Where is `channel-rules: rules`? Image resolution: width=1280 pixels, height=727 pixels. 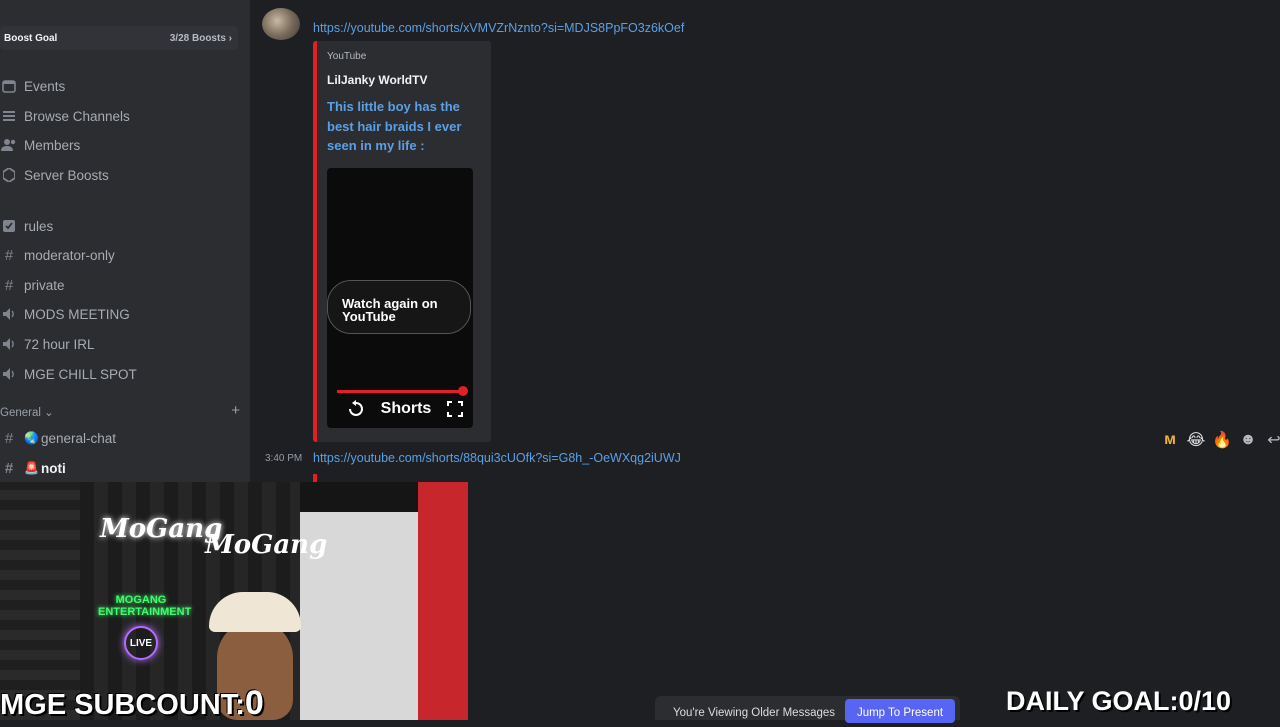
channel-rules: rules is located at coordinates (26, 226).